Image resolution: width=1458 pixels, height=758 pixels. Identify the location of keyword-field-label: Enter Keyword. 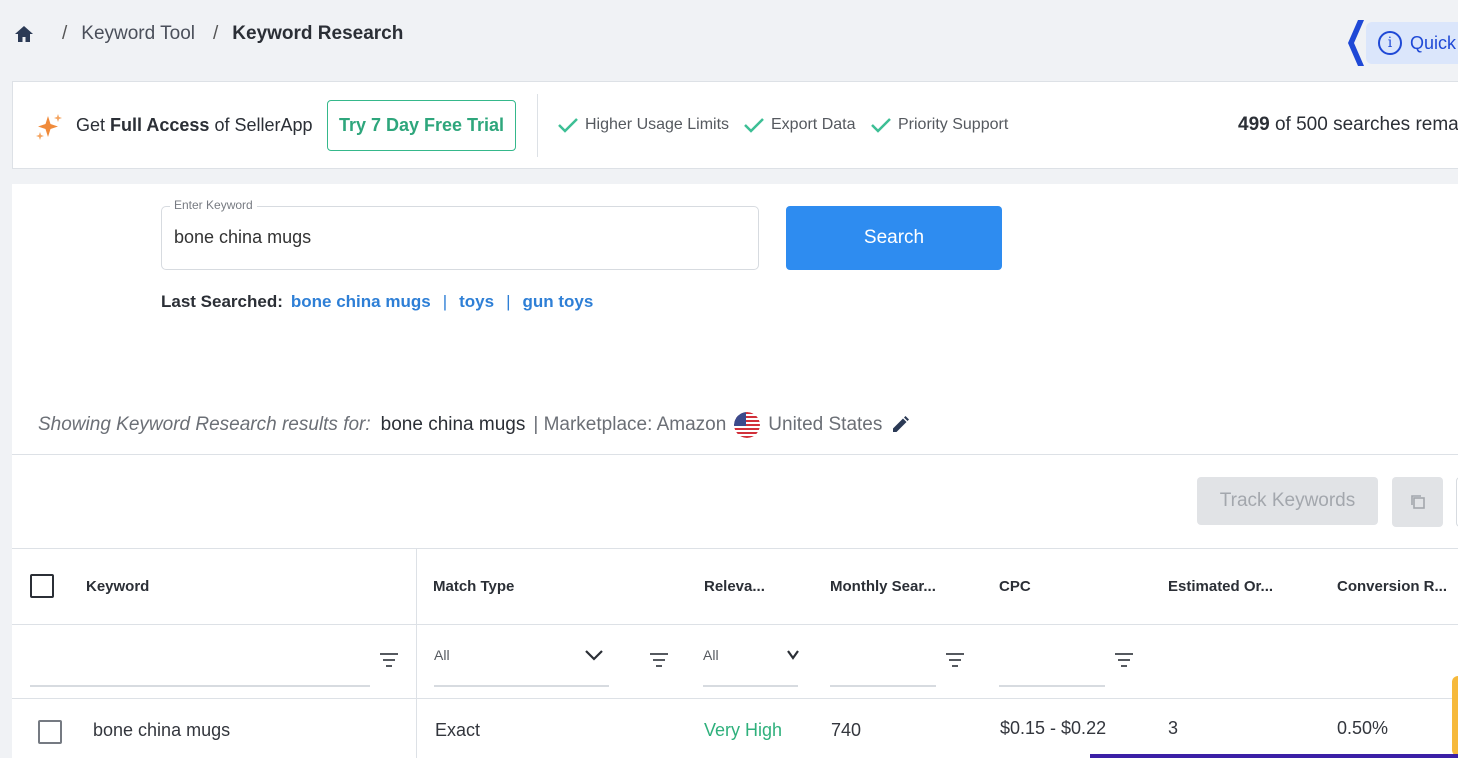
(213, 205).